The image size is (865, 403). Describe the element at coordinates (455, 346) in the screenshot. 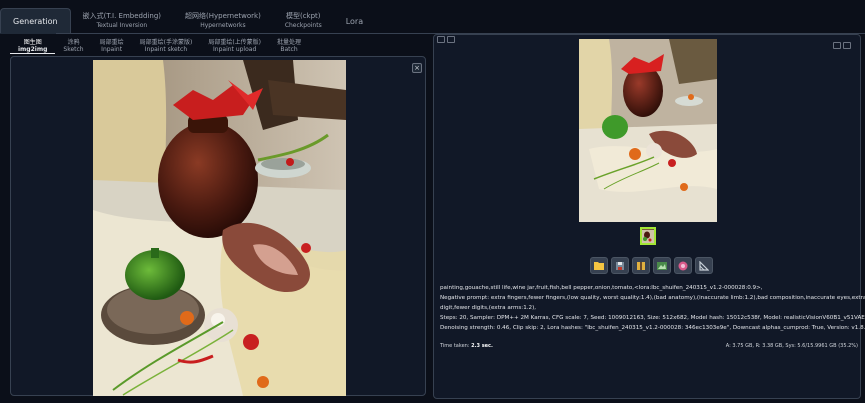

I see `time-taken-label: Time taken:` at that location.